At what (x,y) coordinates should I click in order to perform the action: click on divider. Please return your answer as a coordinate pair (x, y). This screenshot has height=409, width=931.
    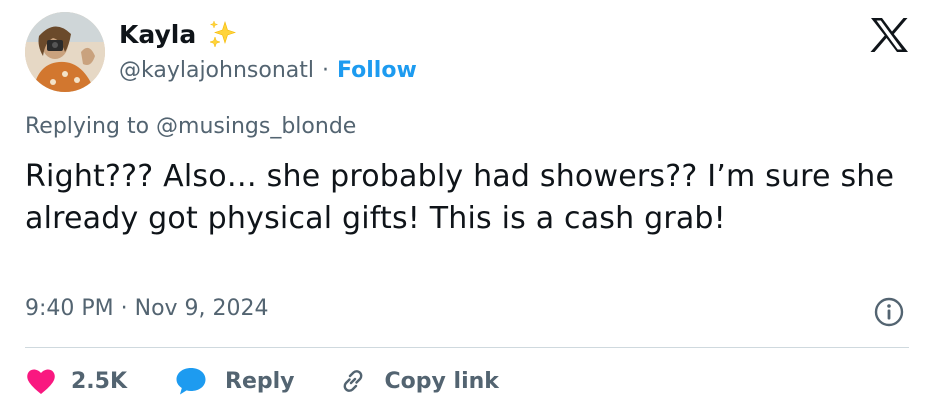
    Looking at the image, I should click on (467, 347).